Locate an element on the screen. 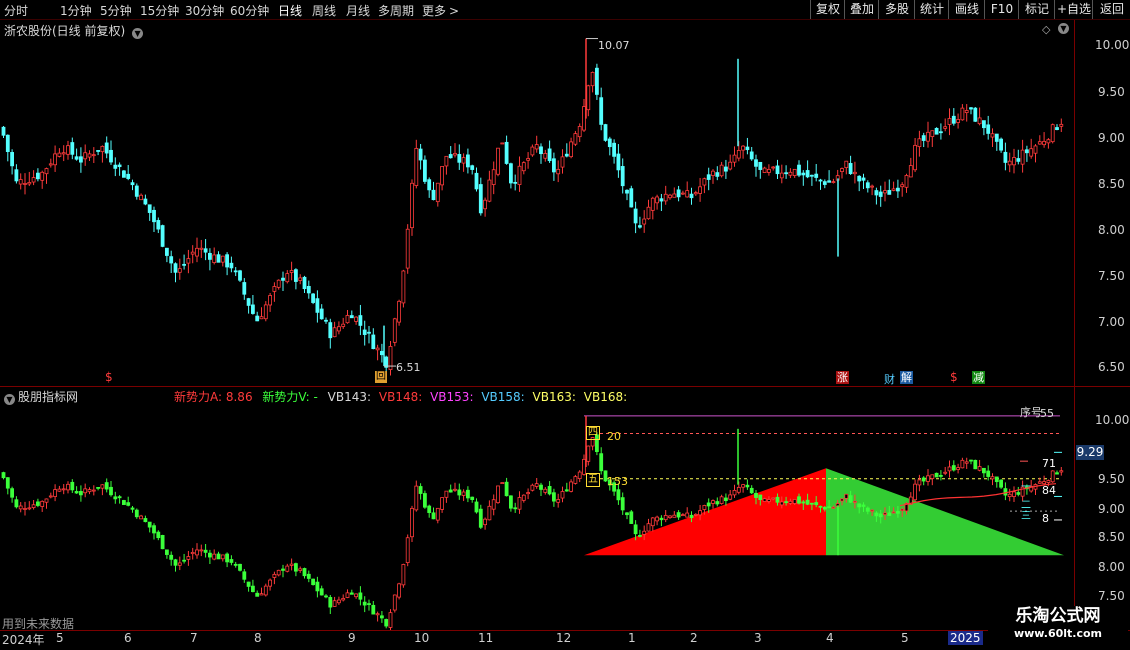 The height and width of the screenshot is (650, 1130). period-30min: 30分钟 is located at coordinates (204, 10).